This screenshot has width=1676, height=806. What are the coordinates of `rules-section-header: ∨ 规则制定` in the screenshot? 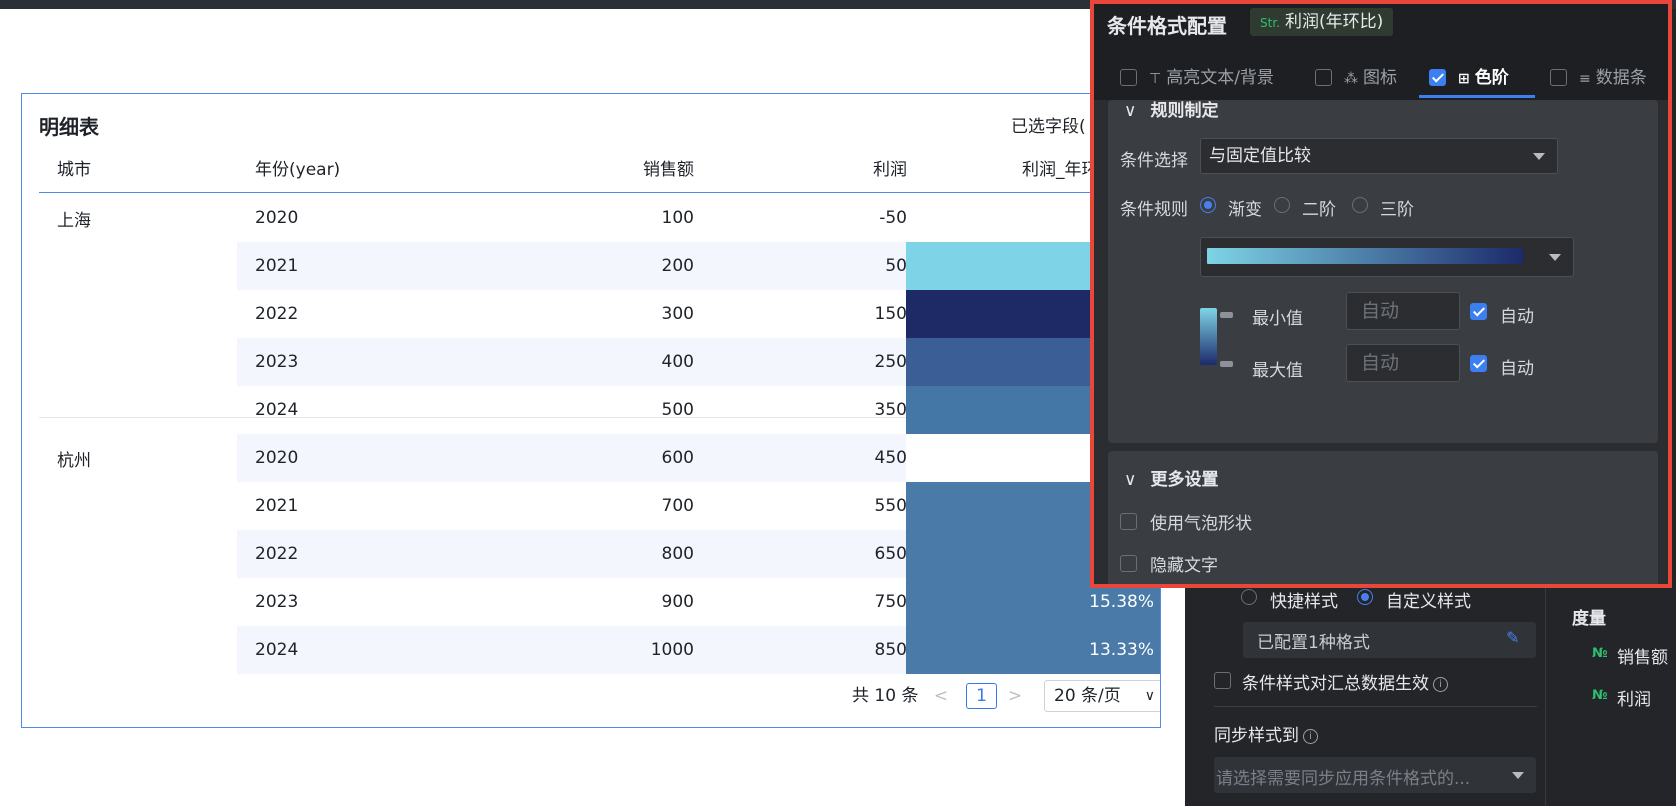 It's located at (1171, 108).